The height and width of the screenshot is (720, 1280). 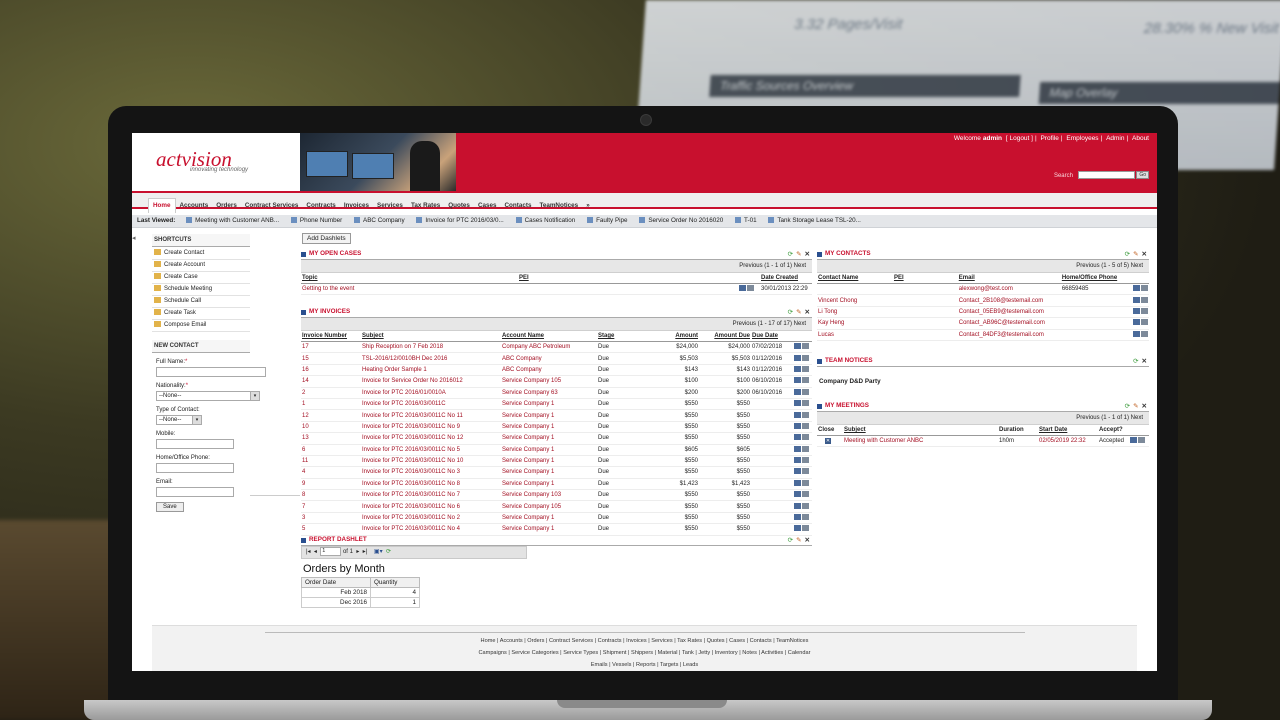 I want to click on nationality-select: --None-- ▾, so click(x=208, y=396).